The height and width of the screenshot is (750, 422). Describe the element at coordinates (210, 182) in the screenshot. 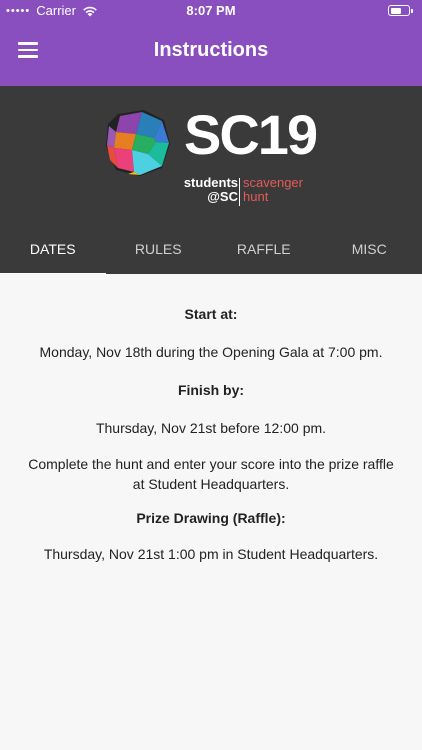

I see `logo-students-line1: students` at that location.